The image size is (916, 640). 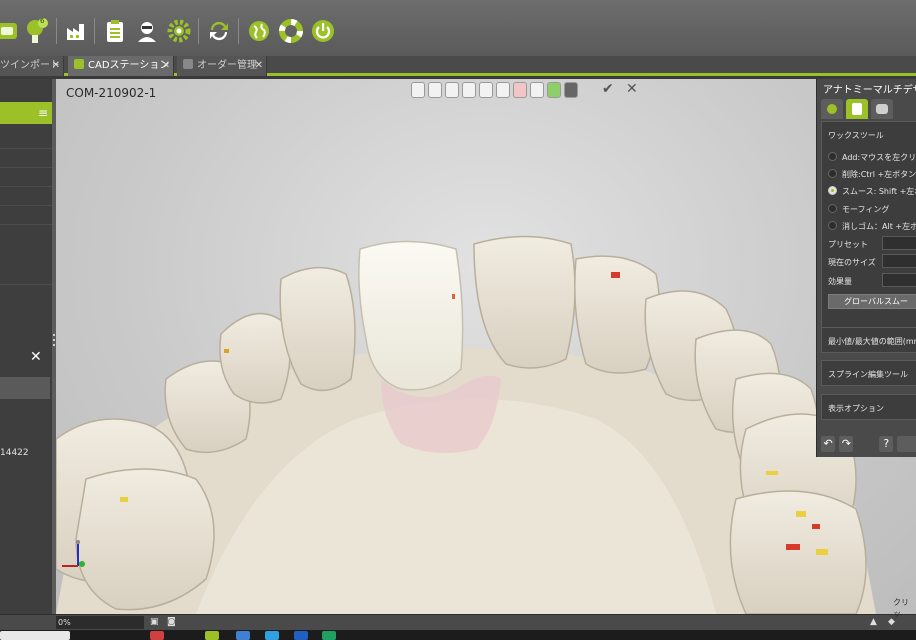 I want to click on radio-label: 消しゴム：Alt +左ボタ, so click(x=879, y=226).